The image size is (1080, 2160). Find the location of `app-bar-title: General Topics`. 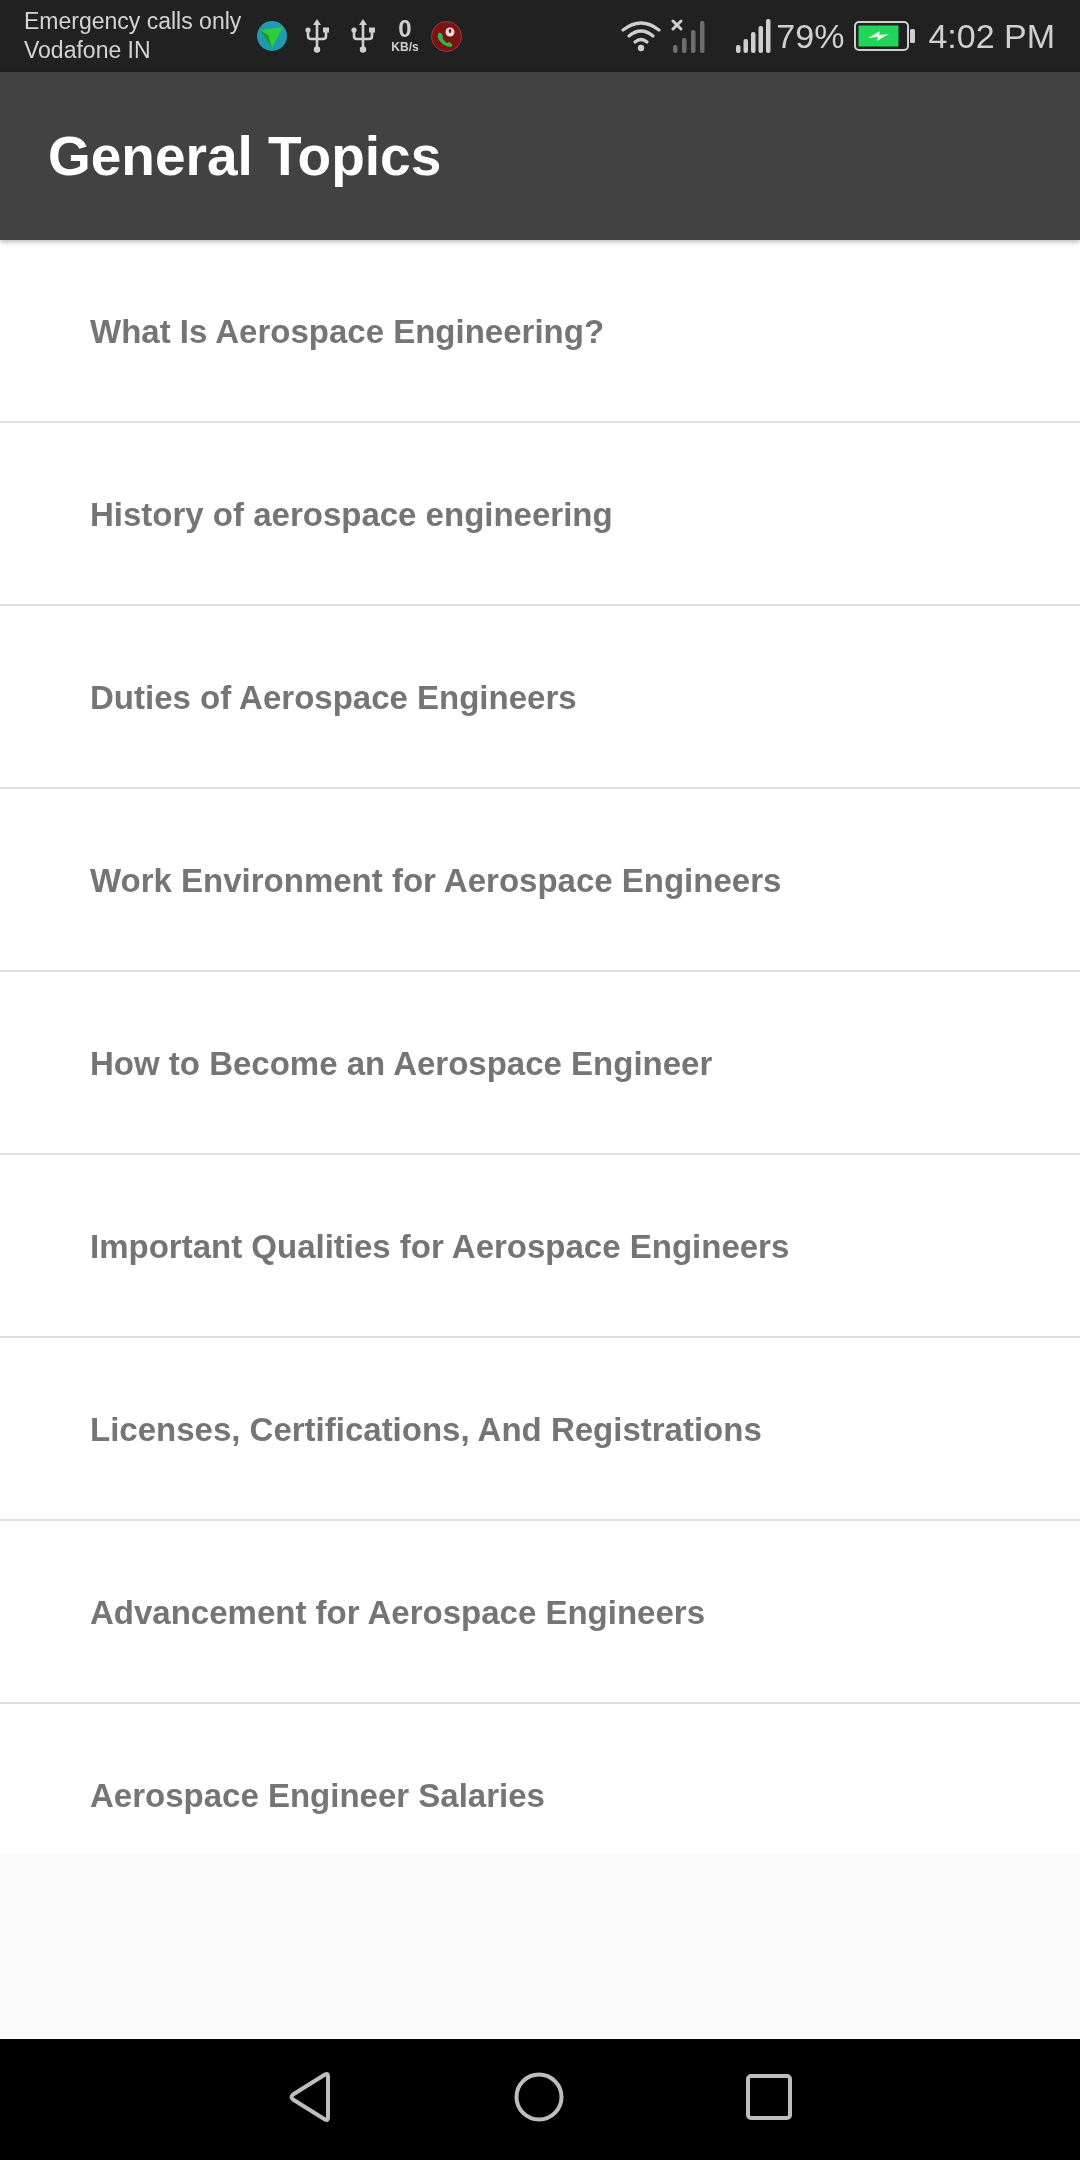

app-bar-title: General Topics is located at coordinates (245, 156).